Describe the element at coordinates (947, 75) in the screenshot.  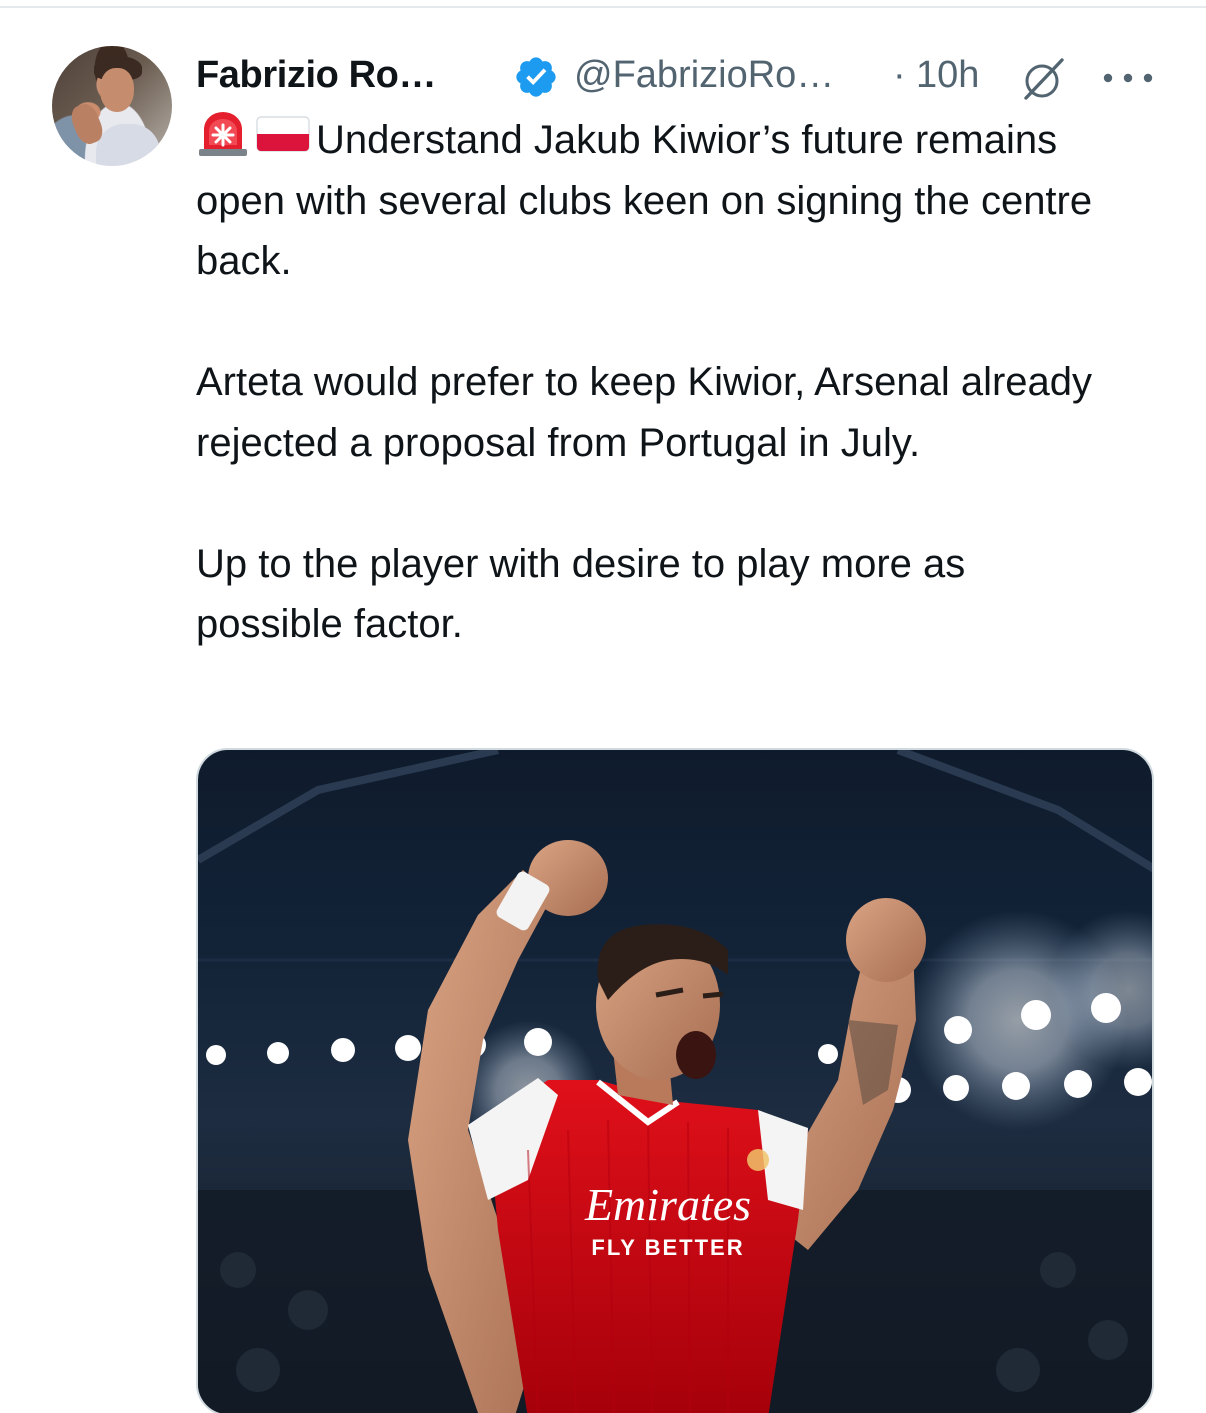
I see `tweet-timestamp: 10h` at that location.